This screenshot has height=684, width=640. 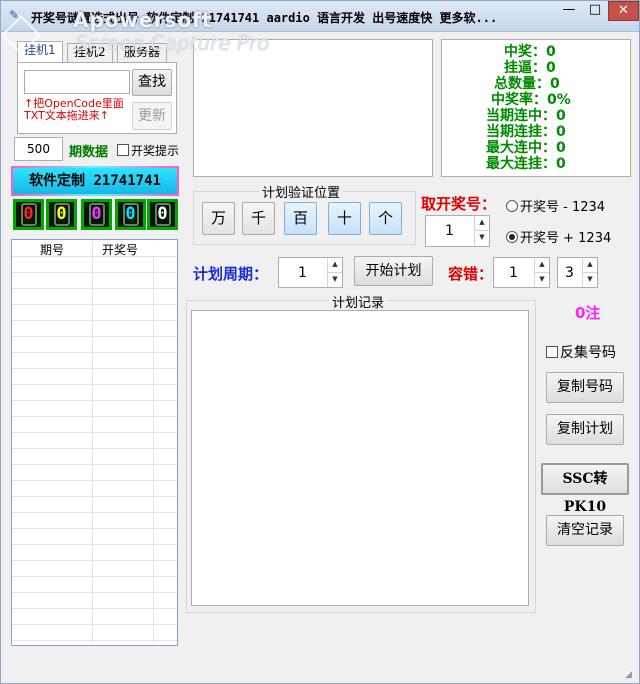 What do you see at coordinates (120, 249) in the screenshot?
I see `header-draw-number: 开奖号` at bounding box center [120, 249].